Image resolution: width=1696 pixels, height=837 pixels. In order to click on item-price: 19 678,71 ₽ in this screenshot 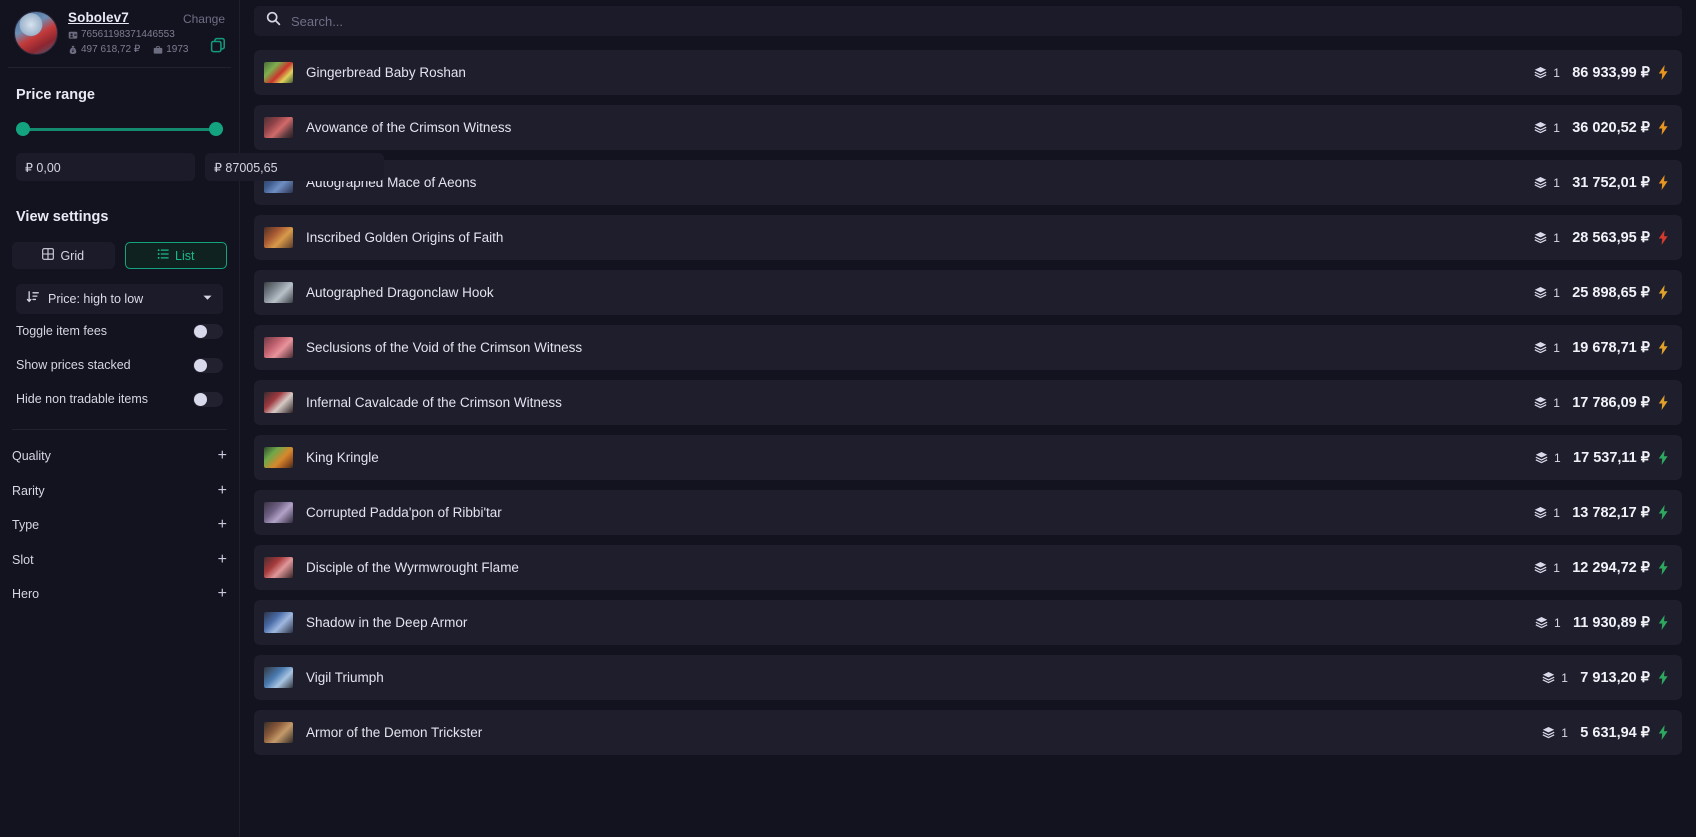, I will do `click(1611, 347)`.